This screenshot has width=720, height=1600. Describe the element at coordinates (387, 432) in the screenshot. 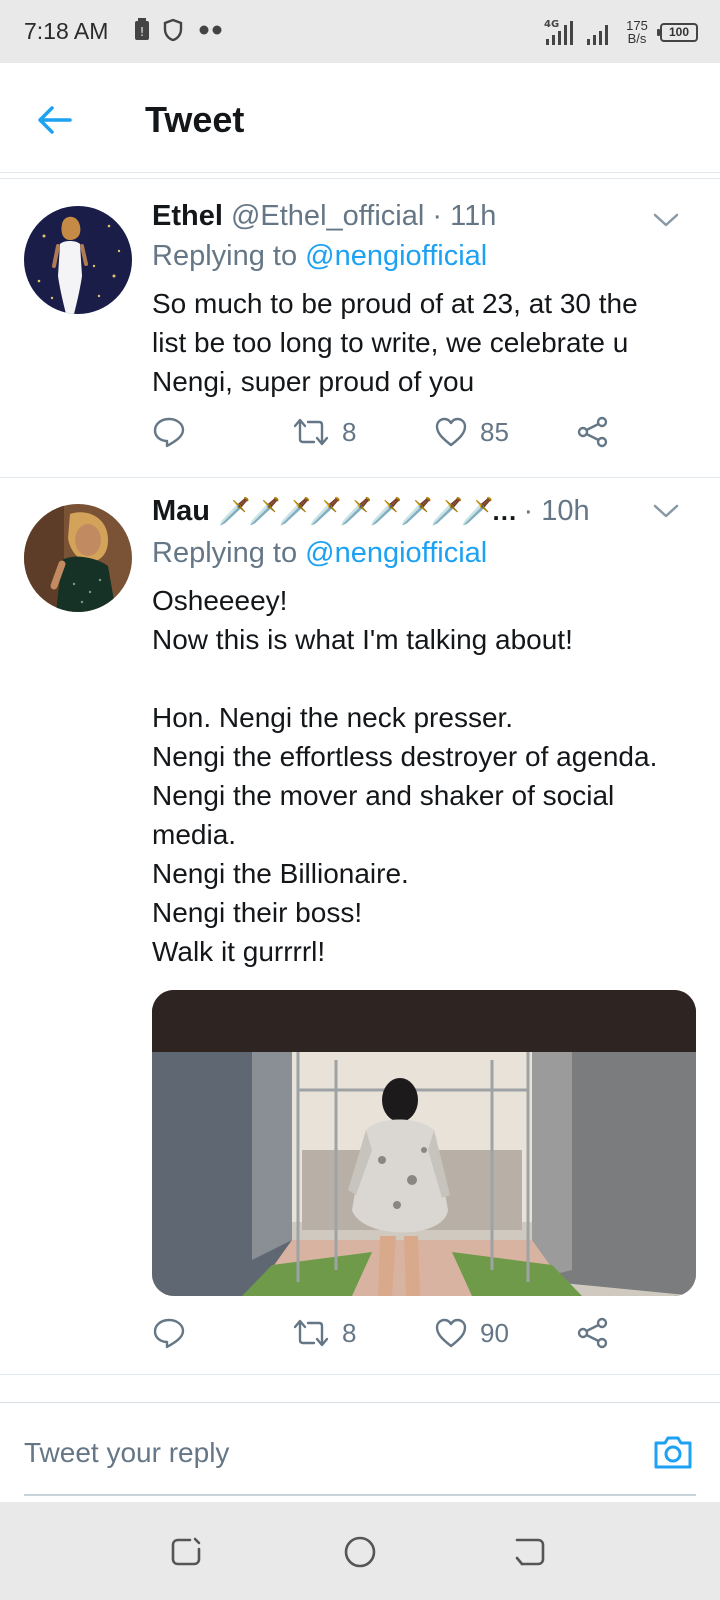

I see `tweet-actions: 8 85` at that location.